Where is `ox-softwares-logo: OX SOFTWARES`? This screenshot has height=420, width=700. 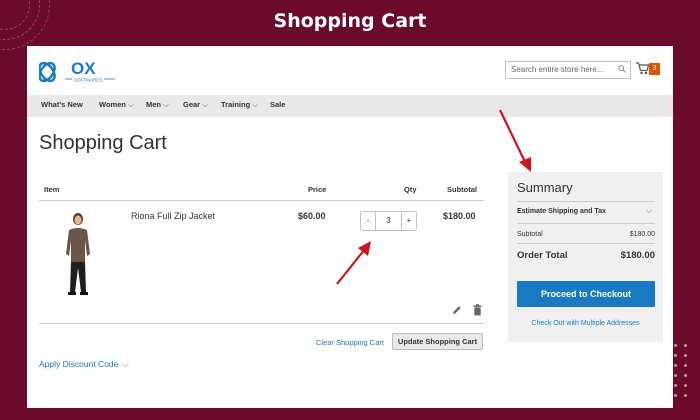 ox-softwares-logo: OX SOFTWARES is located at coordinates (79, 72).